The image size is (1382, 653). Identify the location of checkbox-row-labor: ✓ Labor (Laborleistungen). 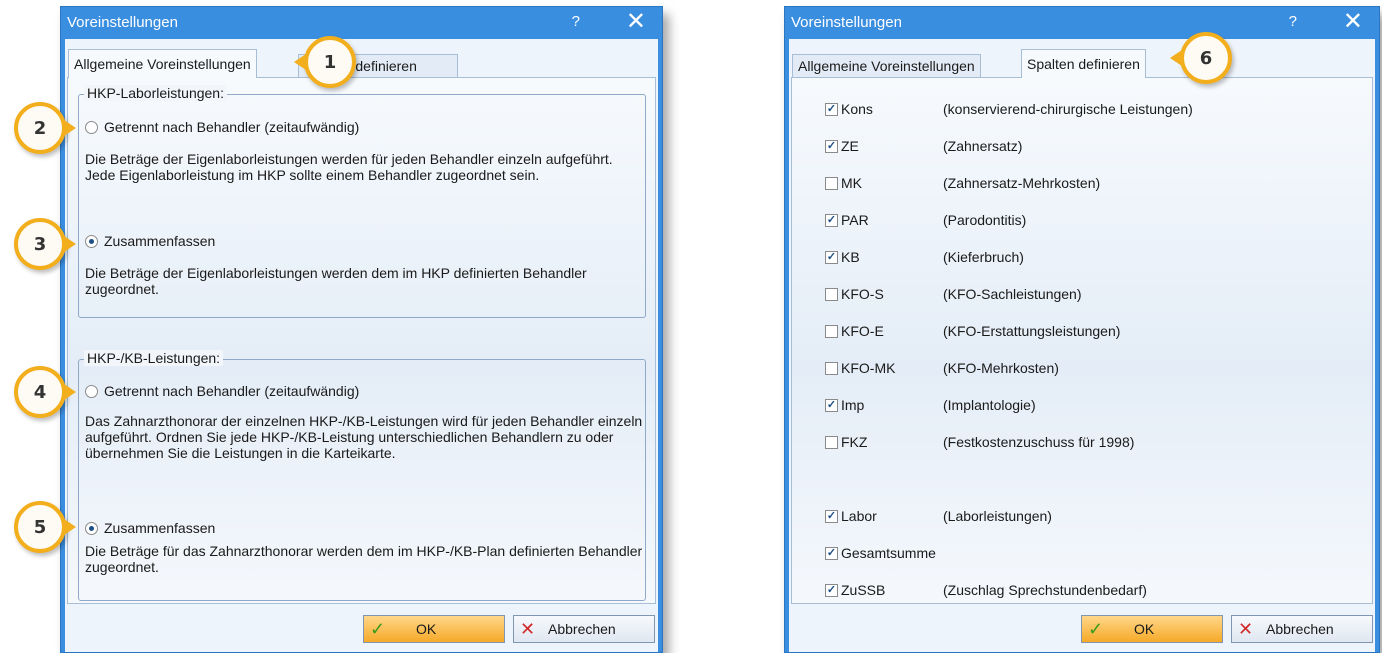
(938, 516).